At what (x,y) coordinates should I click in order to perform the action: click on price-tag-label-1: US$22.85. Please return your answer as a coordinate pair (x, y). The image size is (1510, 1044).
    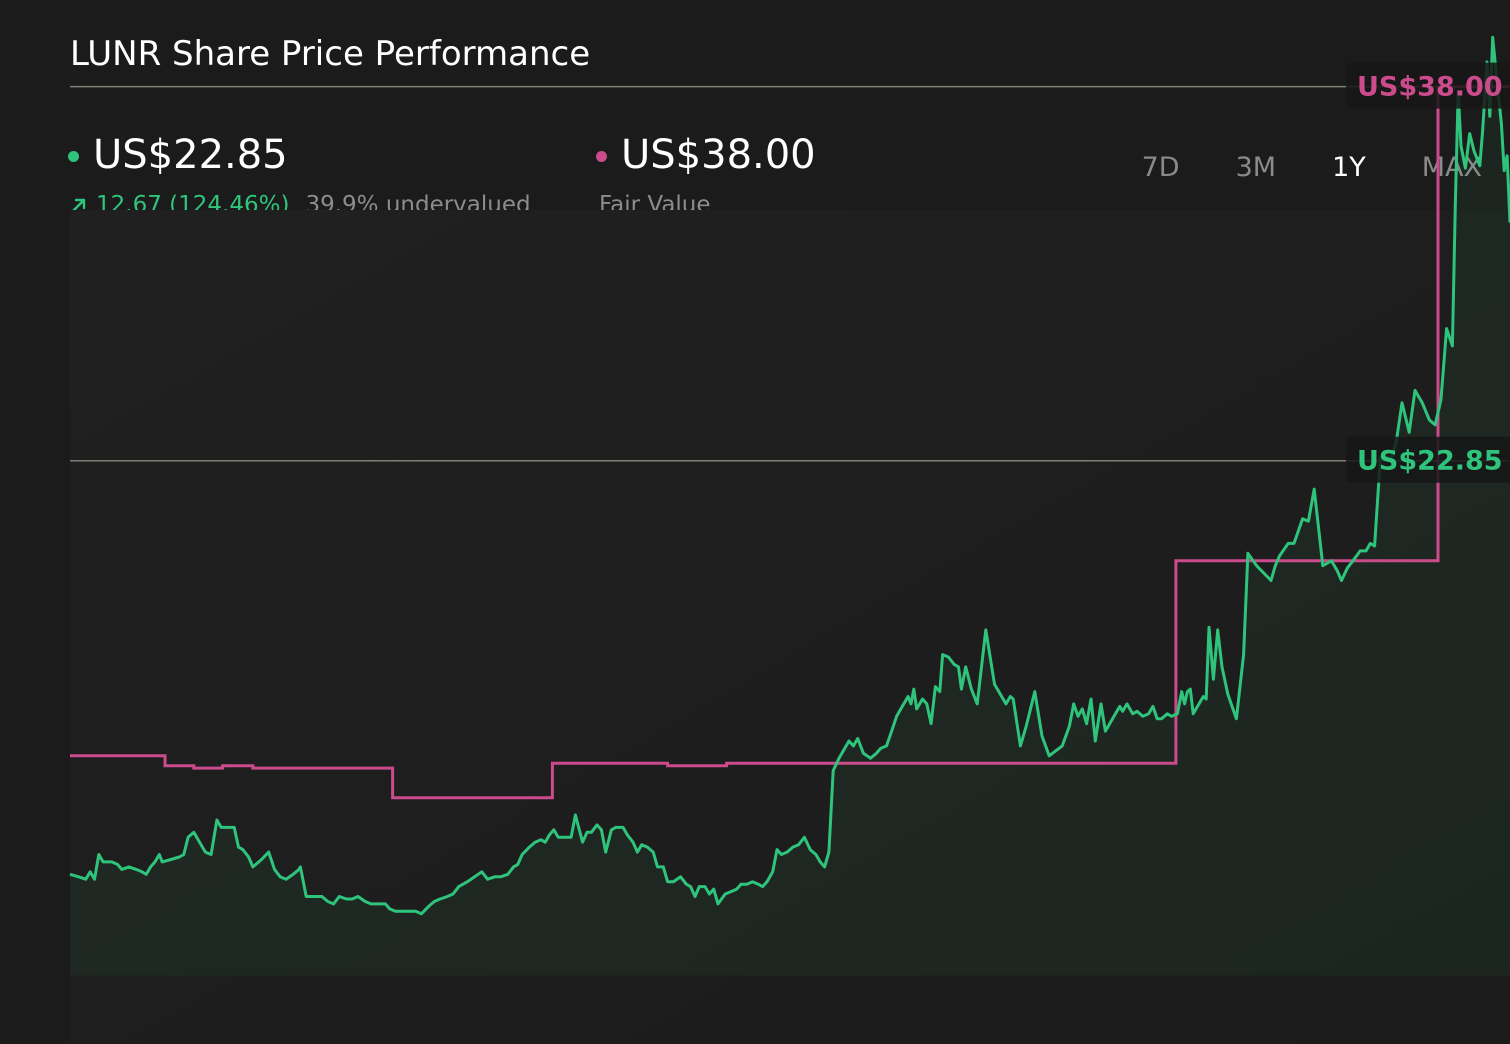
    Looking at the image, I should click on (1430, 461).